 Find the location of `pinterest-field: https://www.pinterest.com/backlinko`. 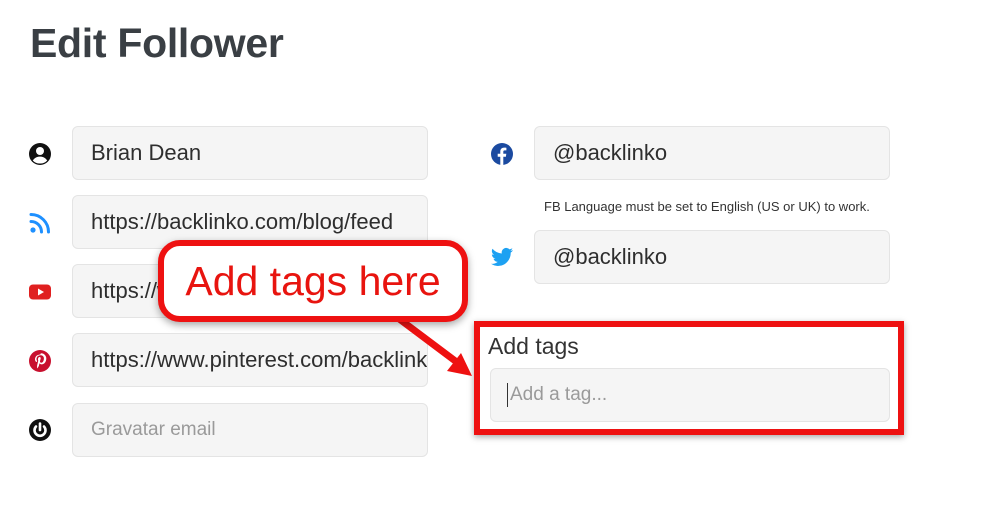

pinterest-field: https://www.pinterest.com/backlinko is located at coordinates (250, 360).